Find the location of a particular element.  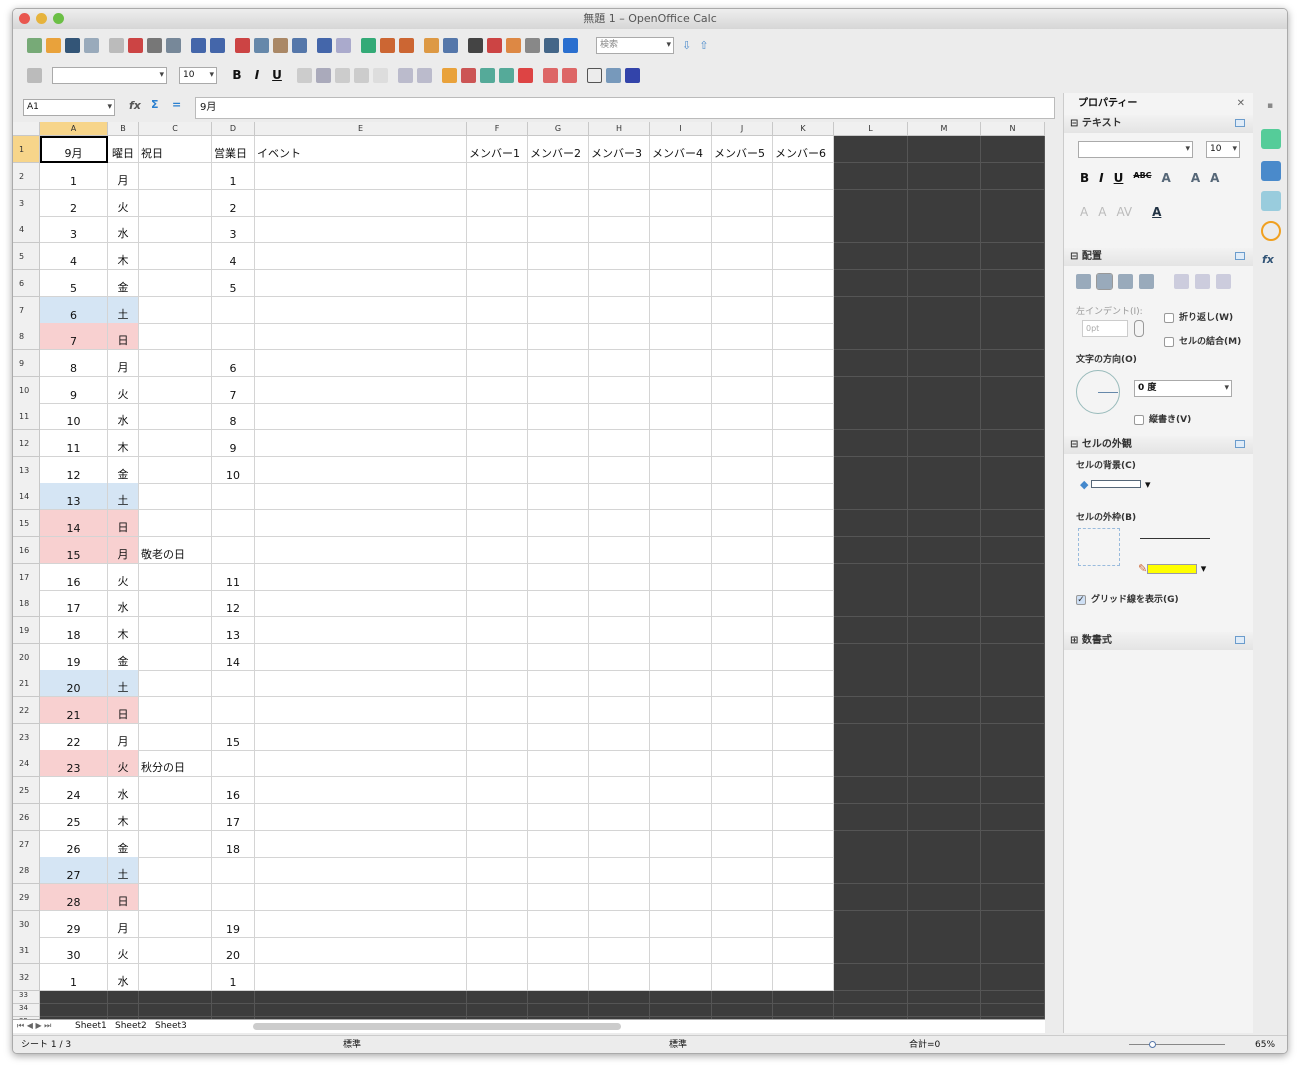

row-header-34: 34 is located at coordinates (26, 1010).